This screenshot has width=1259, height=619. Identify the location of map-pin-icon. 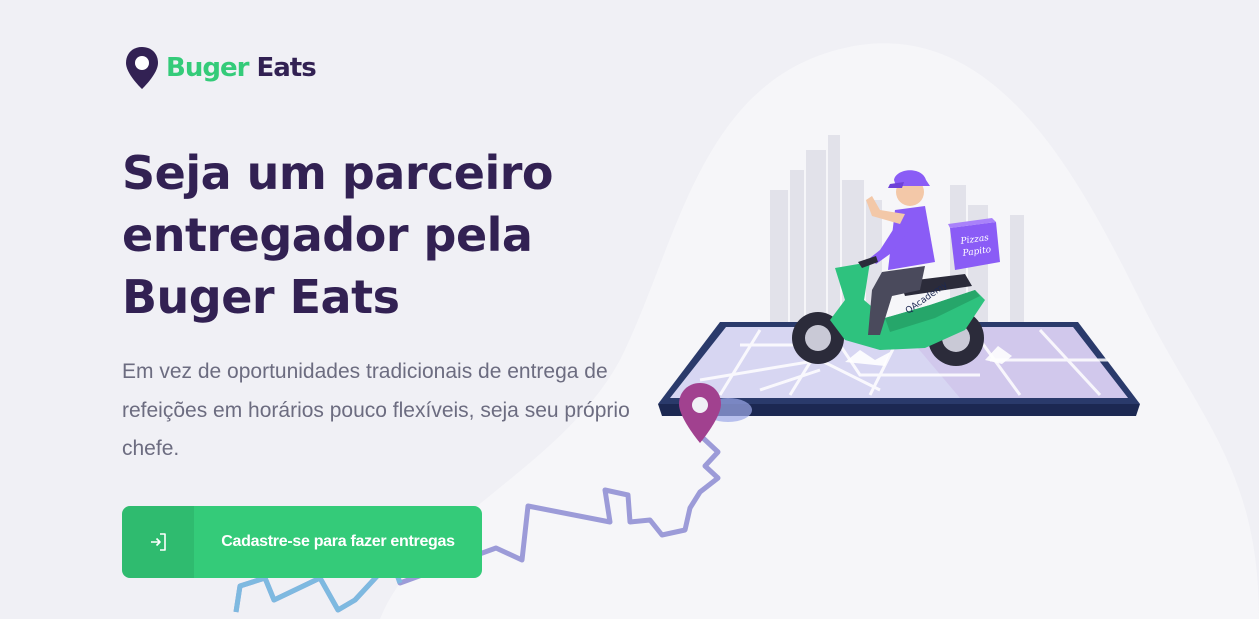
(142, 68).